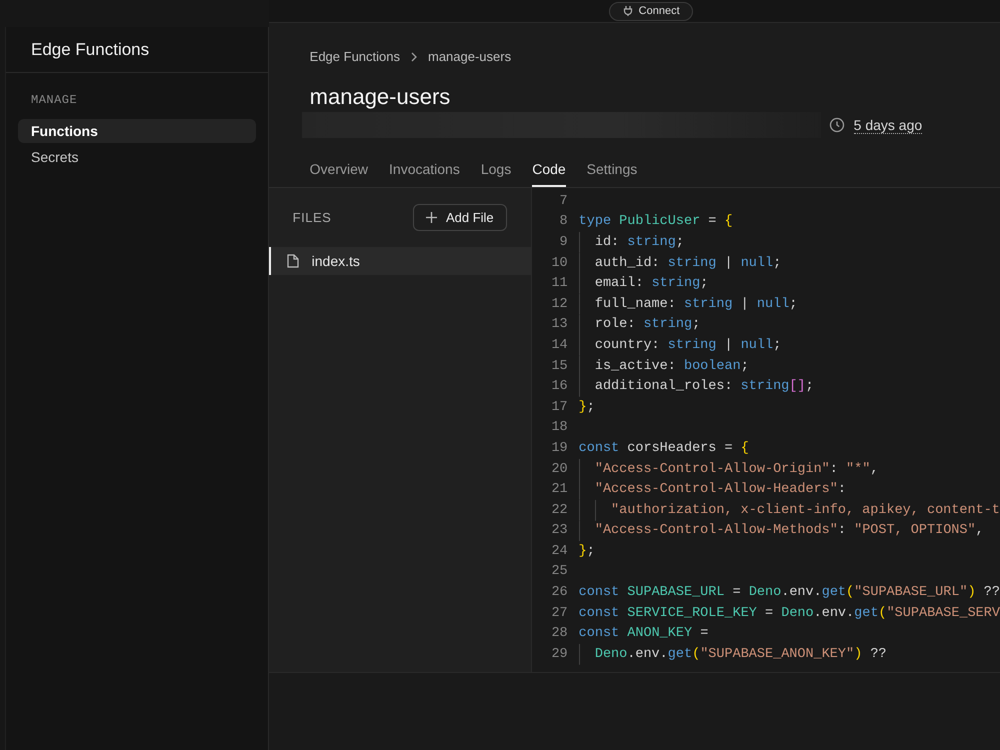 This screenshot has height=750, width=1000. Describe the element at coordinates (559, 654) in the screenshot. I see `line-number: 29` at that location.